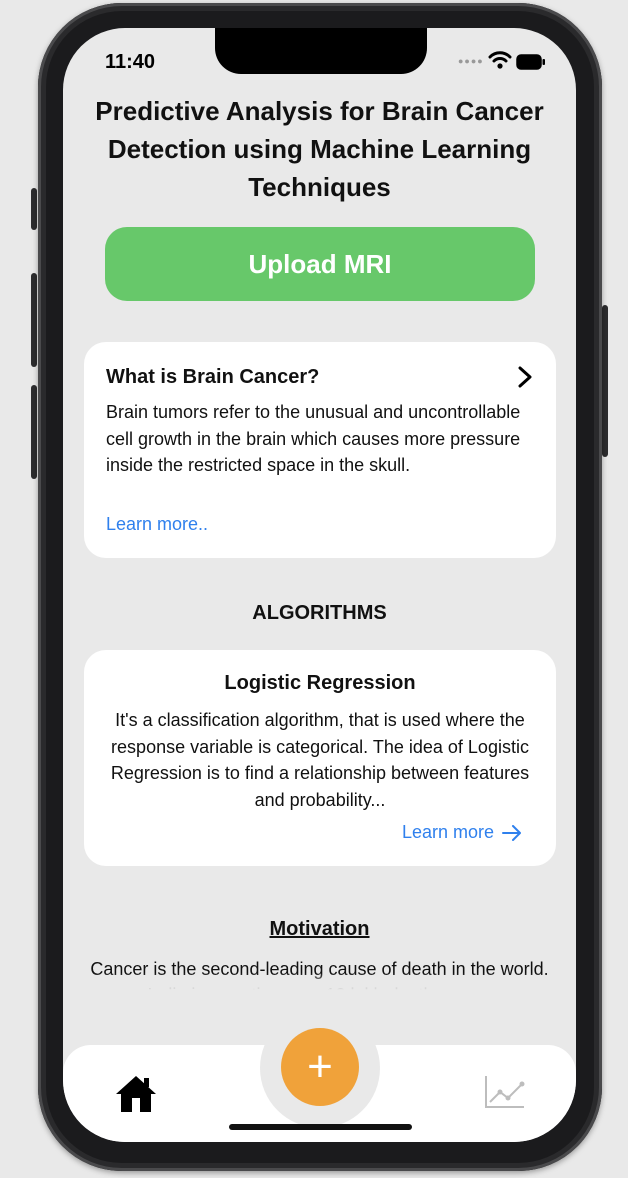  Describe the element at coordinates (500, 60) in the screenshot. I see `wifi-icon` at that location.